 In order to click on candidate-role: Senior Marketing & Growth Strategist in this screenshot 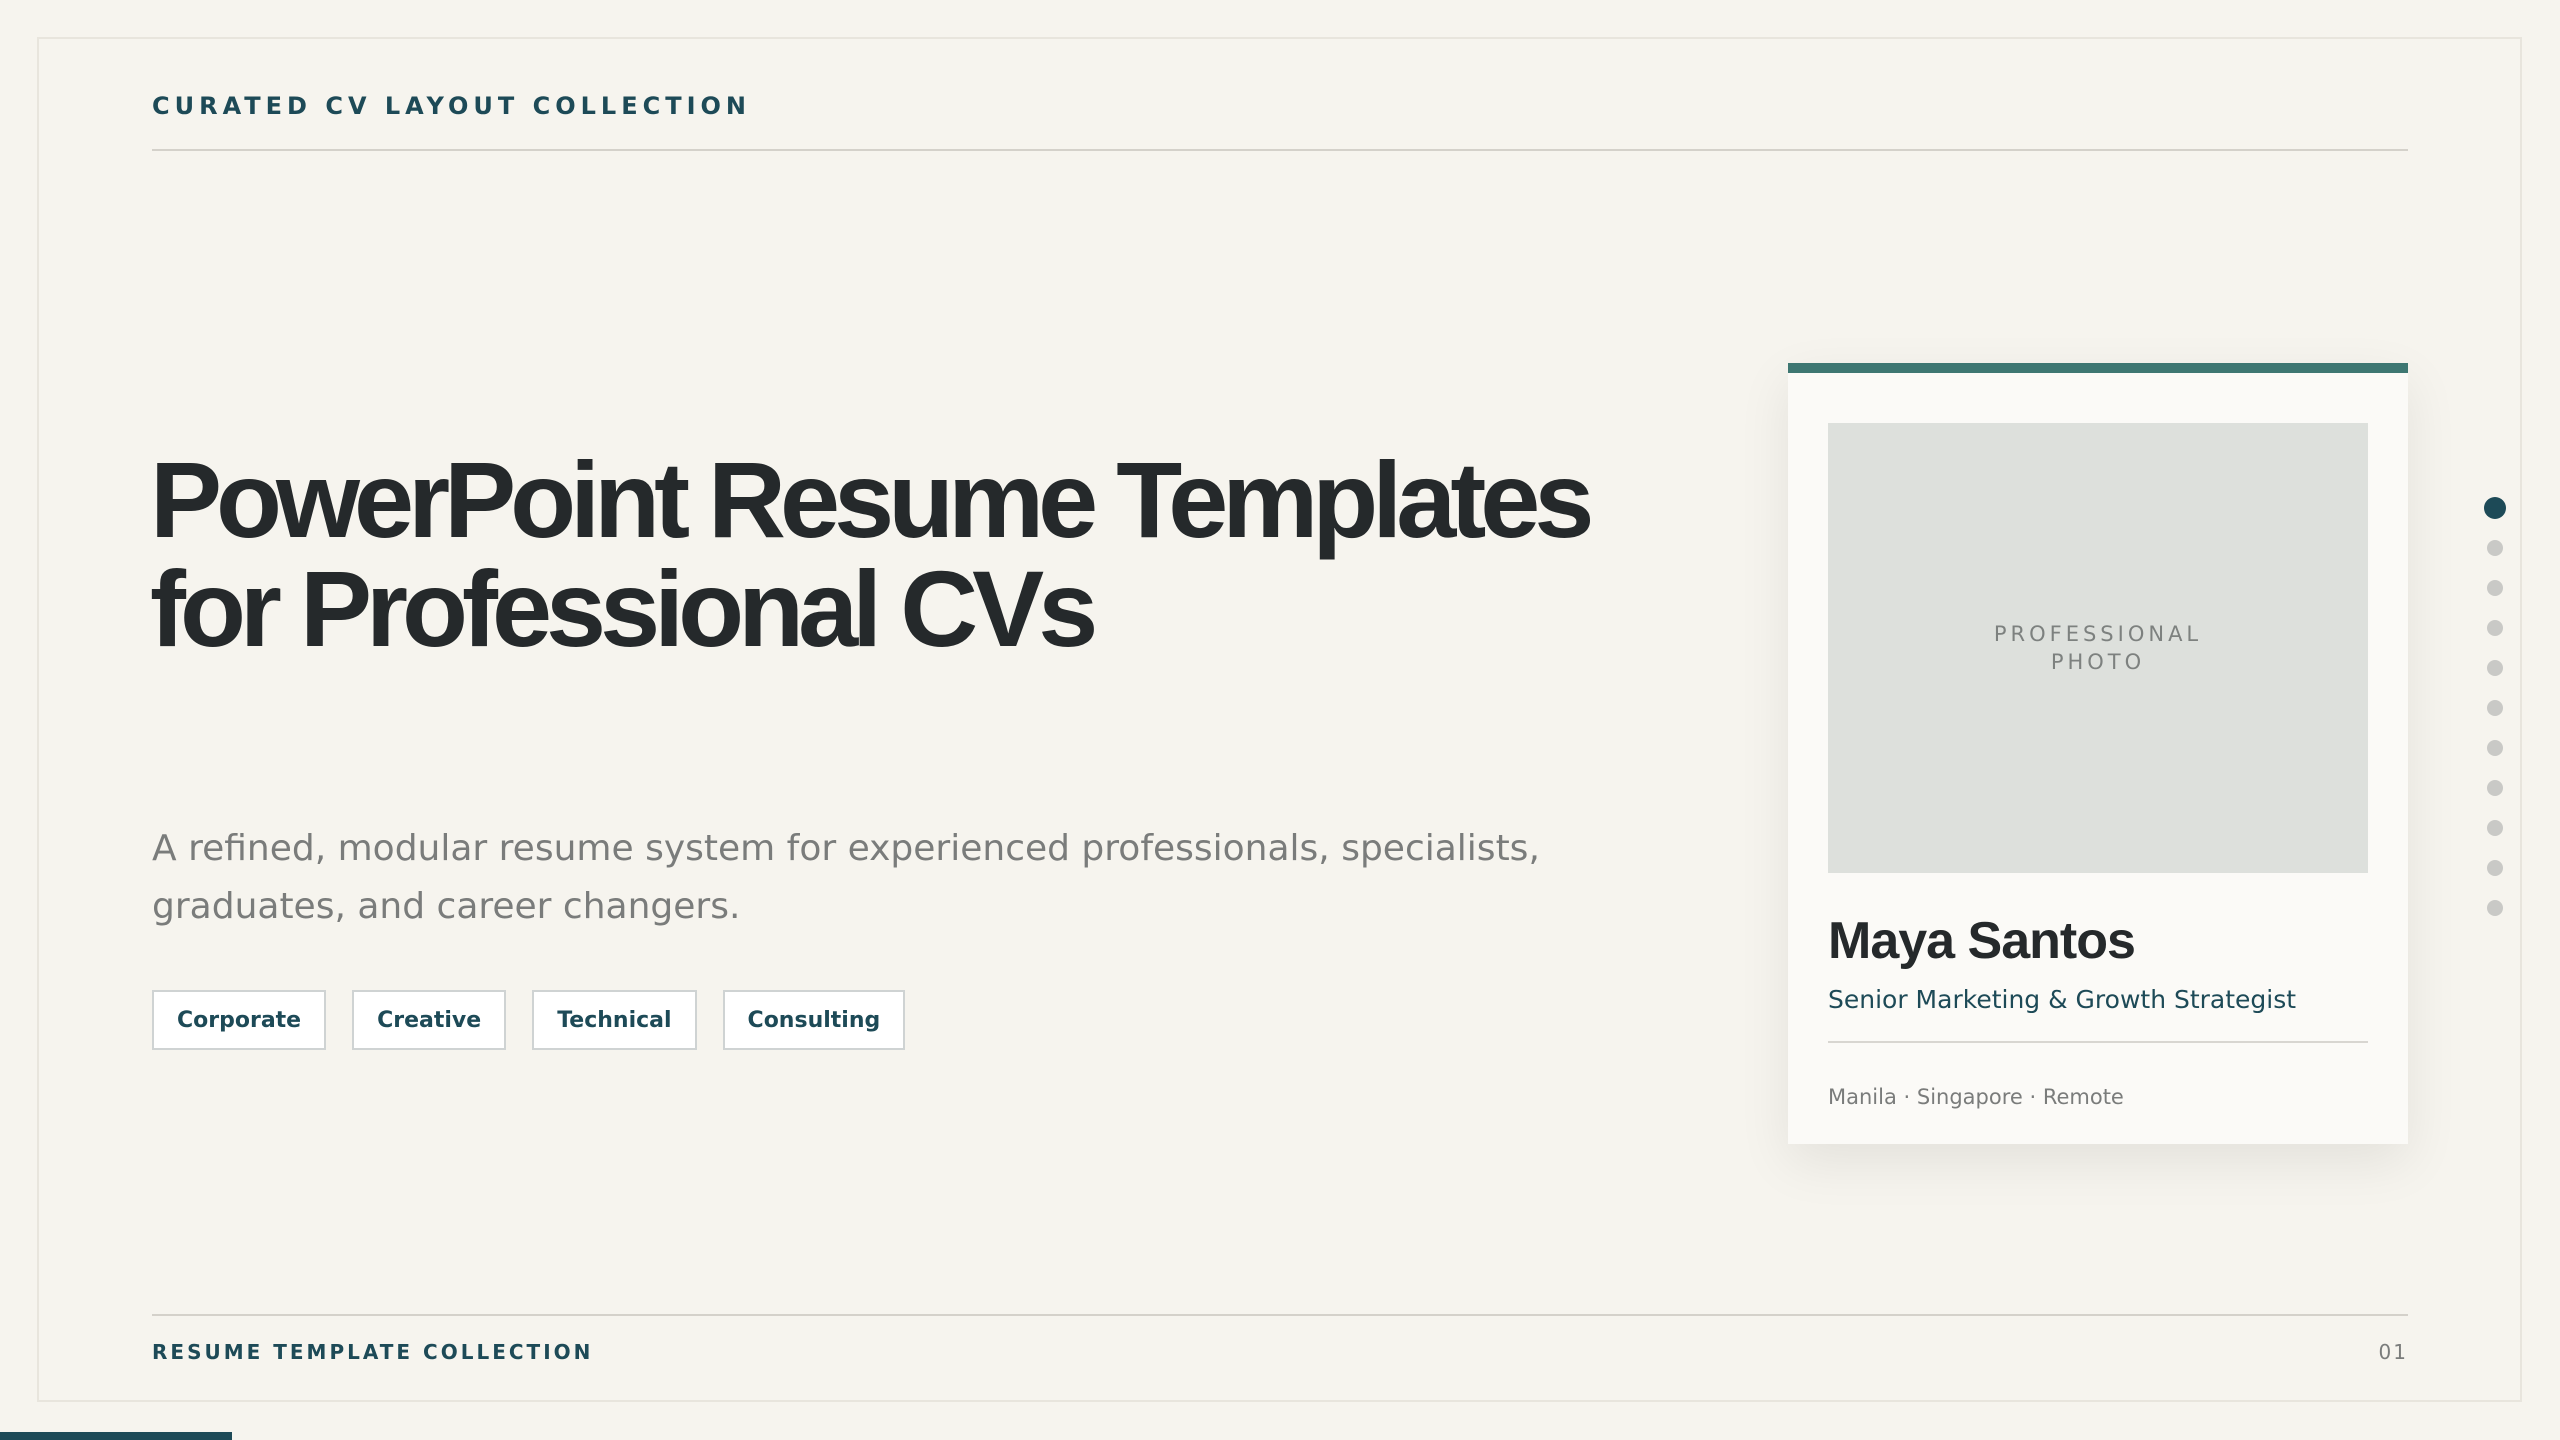, I will do `click(2062, 999)`.